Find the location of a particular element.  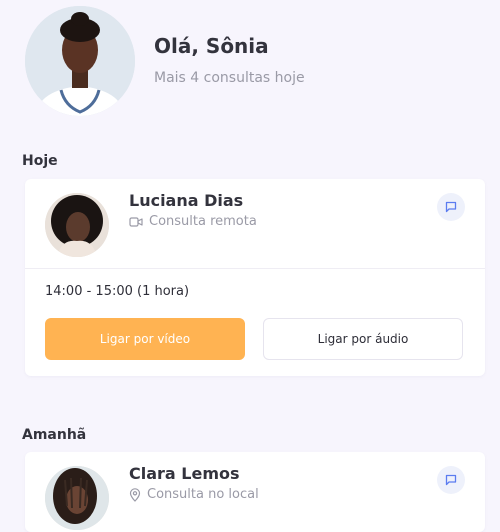

appointments-summary: Mais 4 consultas hoje is located at coordinates (229, 78).